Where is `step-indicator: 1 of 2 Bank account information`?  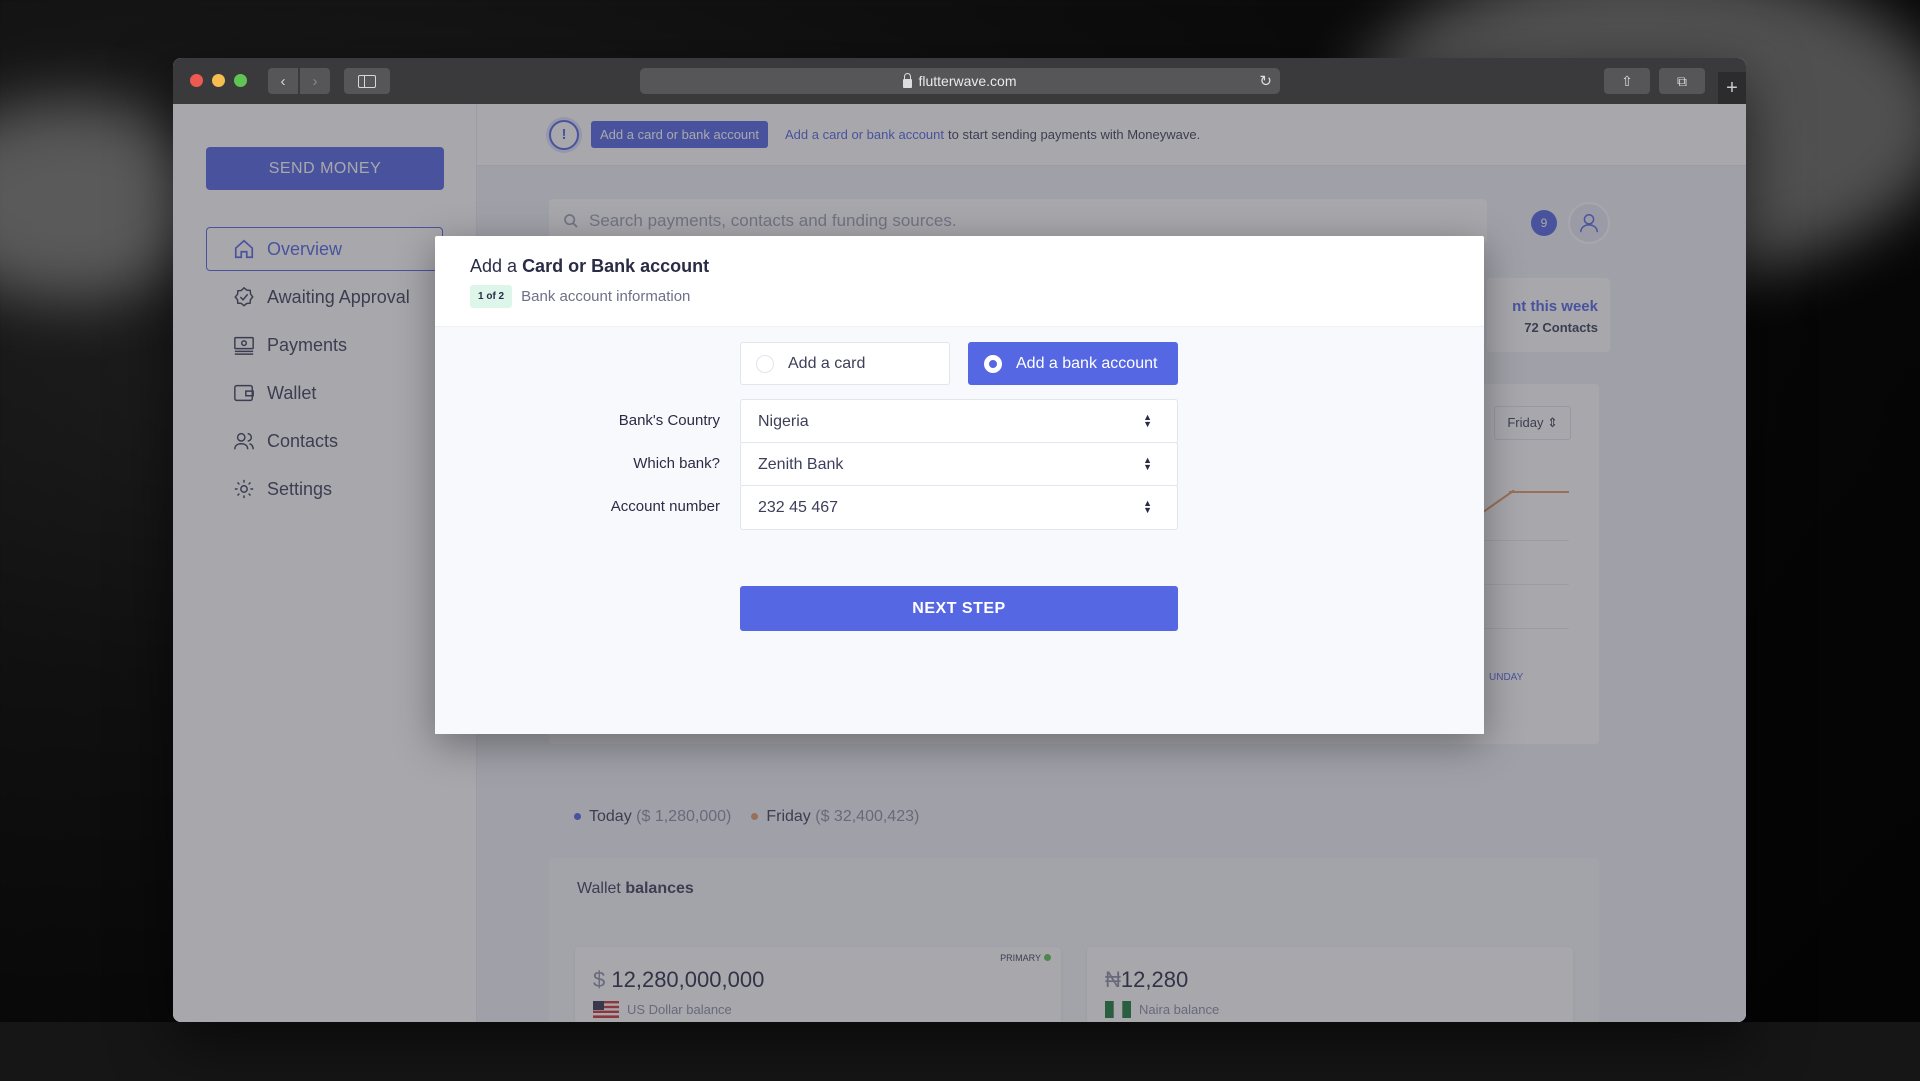 step-indicator: 1 of 2 Bank account information is located at coordinates (959, 296).